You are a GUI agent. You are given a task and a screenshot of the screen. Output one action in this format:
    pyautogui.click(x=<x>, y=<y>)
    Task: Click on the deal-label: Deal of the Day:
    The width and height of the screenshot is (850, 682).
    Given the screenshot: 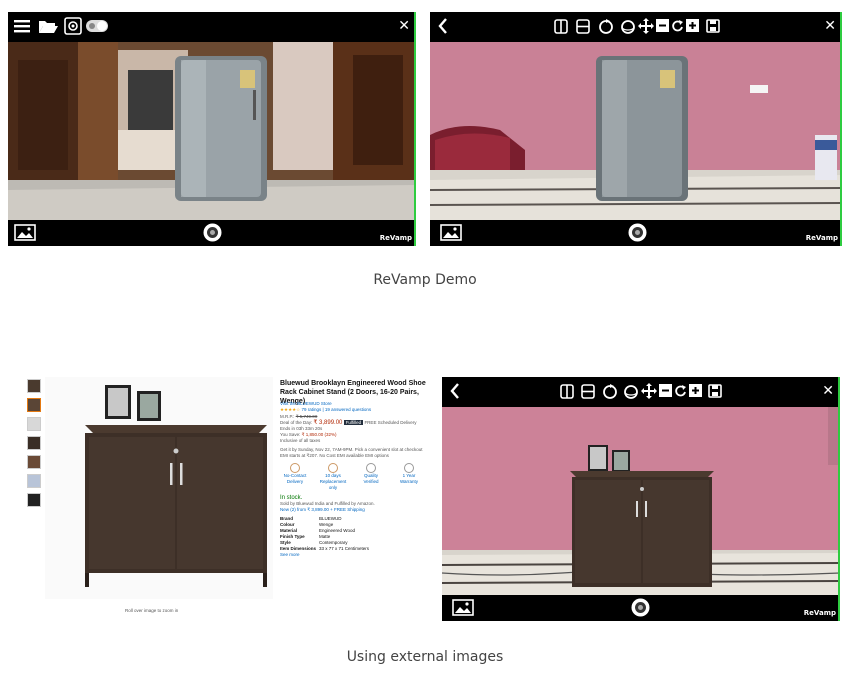 What is the action you would take?
    pyautogui.click(x=296, y=422)
    